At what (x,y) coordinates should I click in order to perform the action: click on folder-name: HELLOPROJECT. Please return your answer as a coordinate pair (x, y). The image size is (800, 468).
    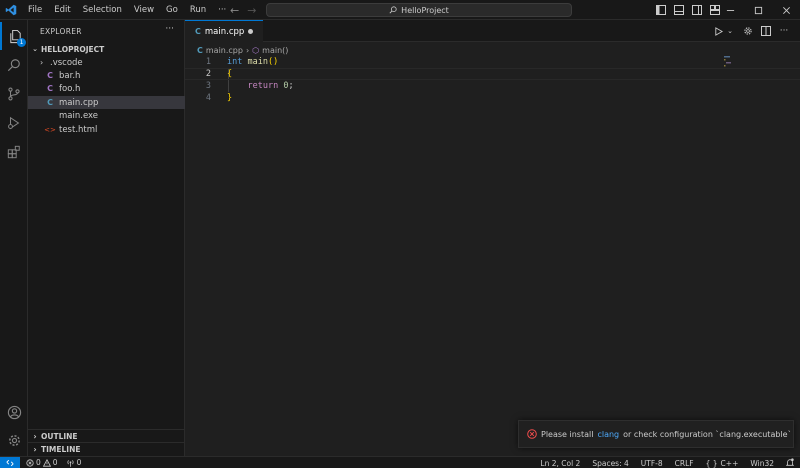
    Looking at the image, I should click on (73, 49).